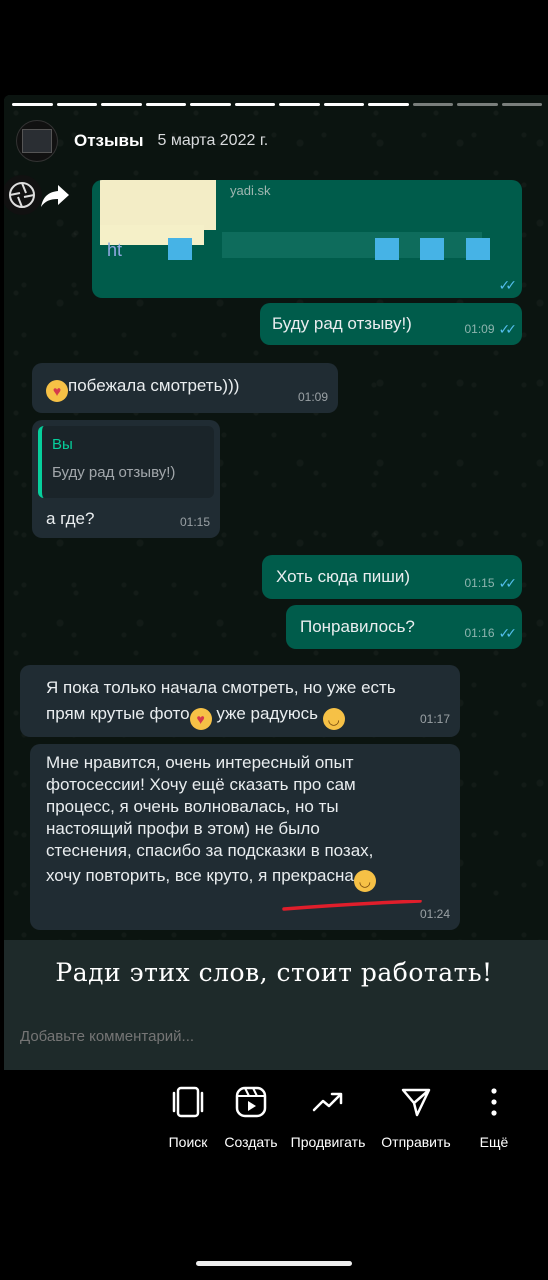  Describe the element at coordinates (109, 141) in the screenshot. I see `story-username: Отзывы` at that location.